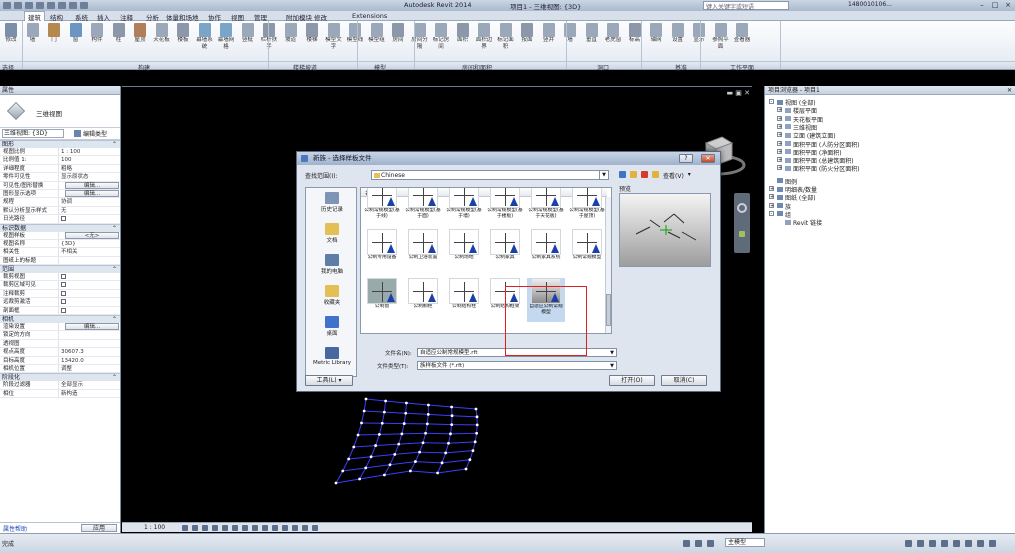 Image resolution: width=1015 pixels, height=553 pixels. What do you see at coordinates (312, 37) in the screenshot?
I see `ribbon-button-14: 楼梯` at bounding box center [312, 37].